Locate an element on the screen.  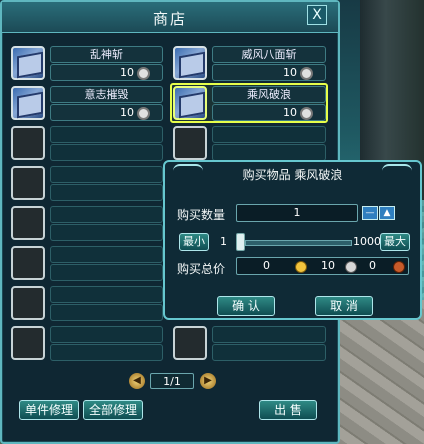
shop-titlebar: 商店 X is located at coordinates (170, 17).